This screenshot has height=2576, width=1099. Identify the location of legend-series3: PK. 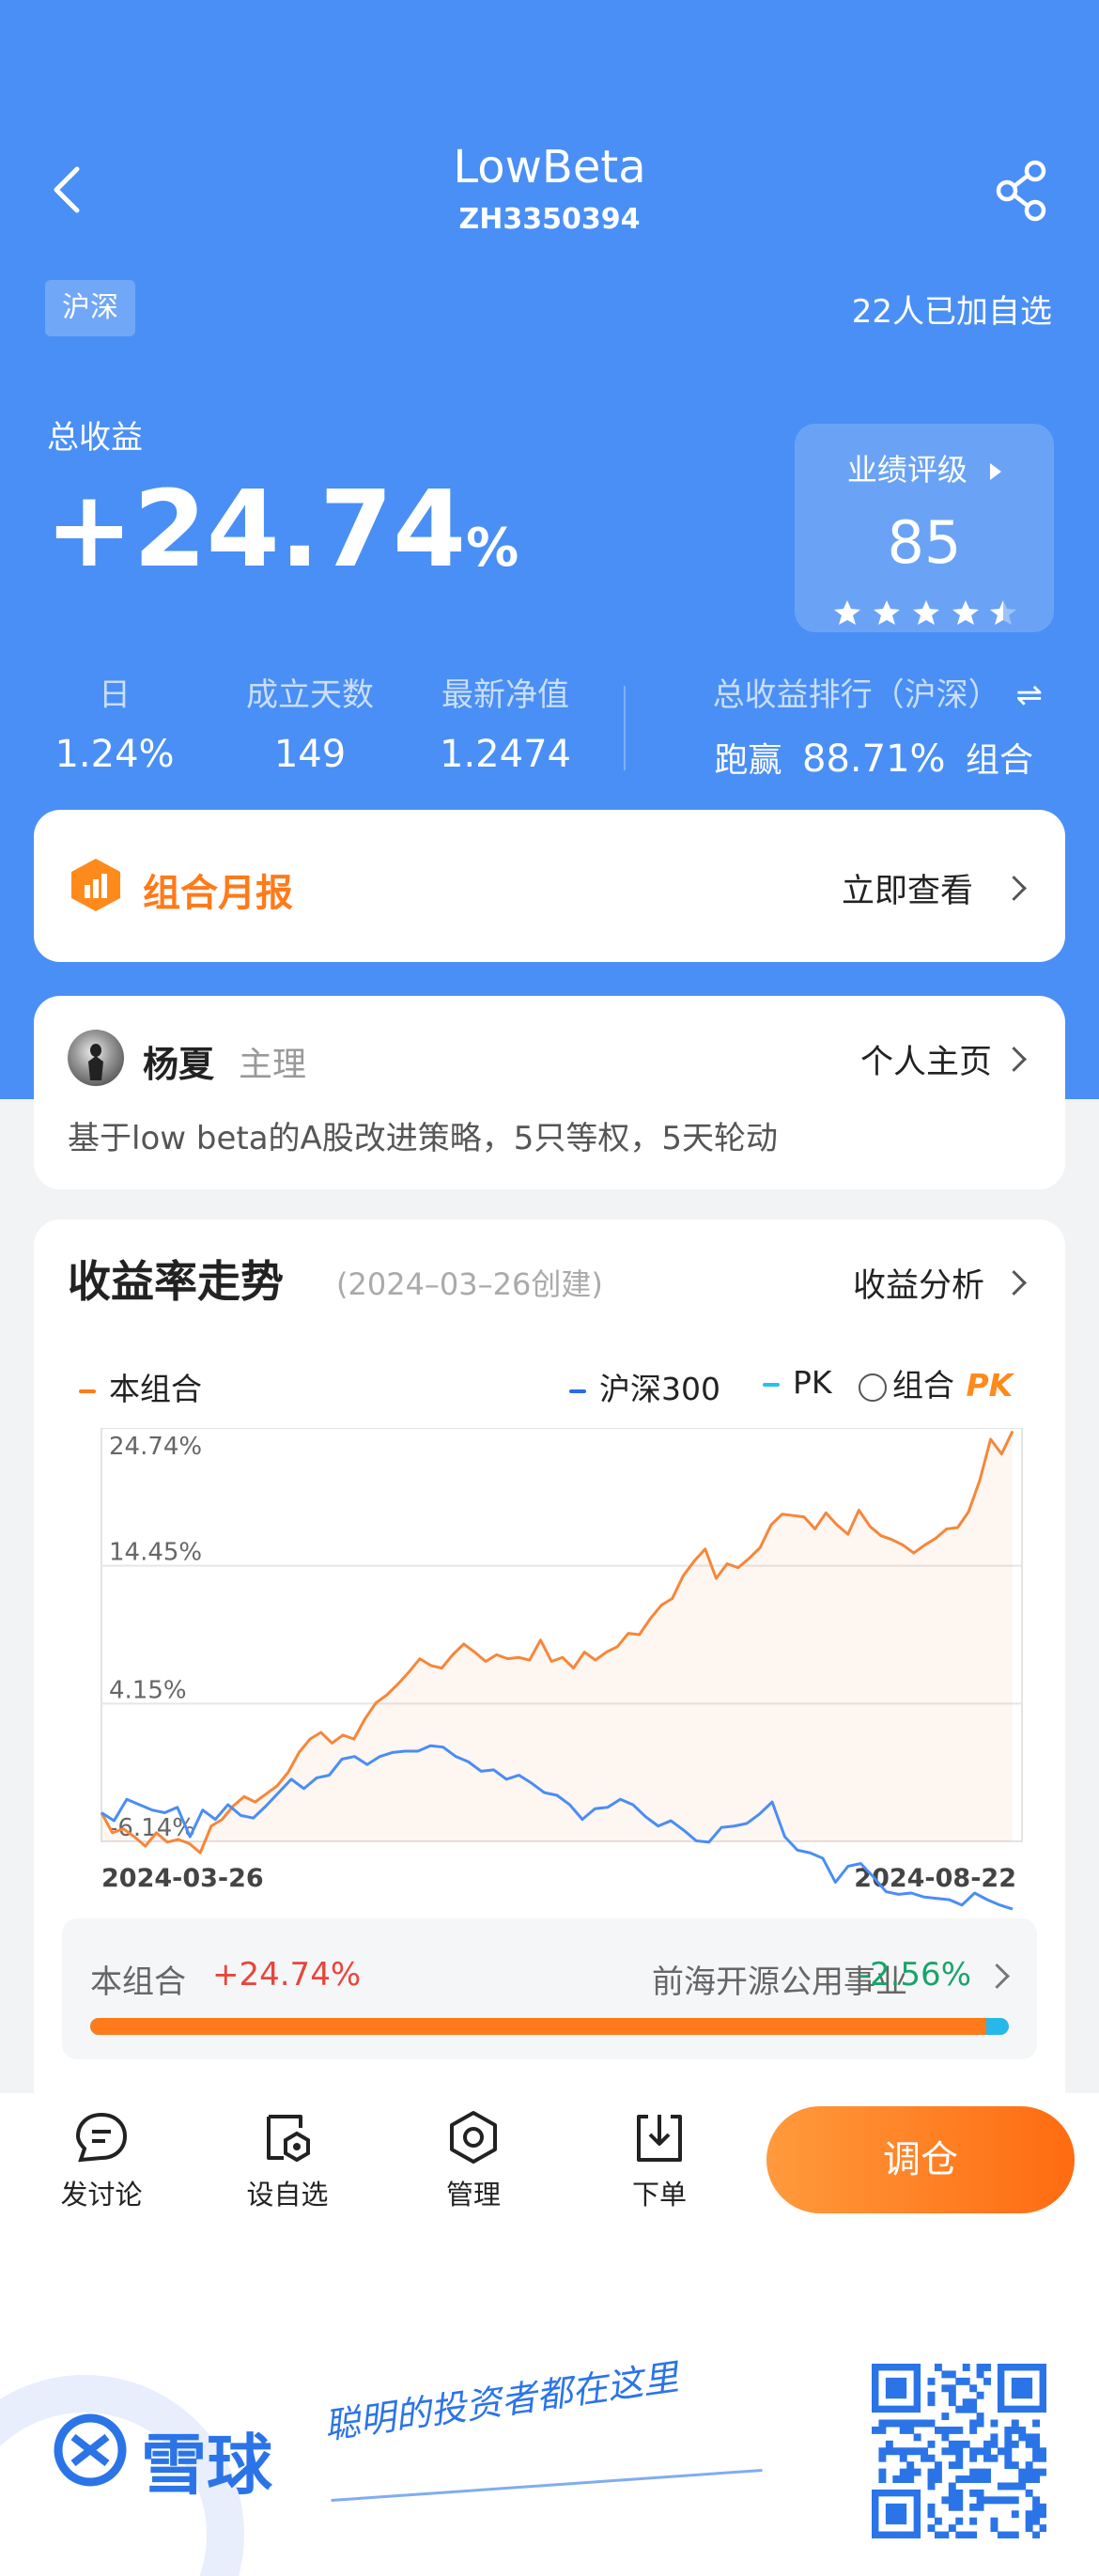
(797, 1382).